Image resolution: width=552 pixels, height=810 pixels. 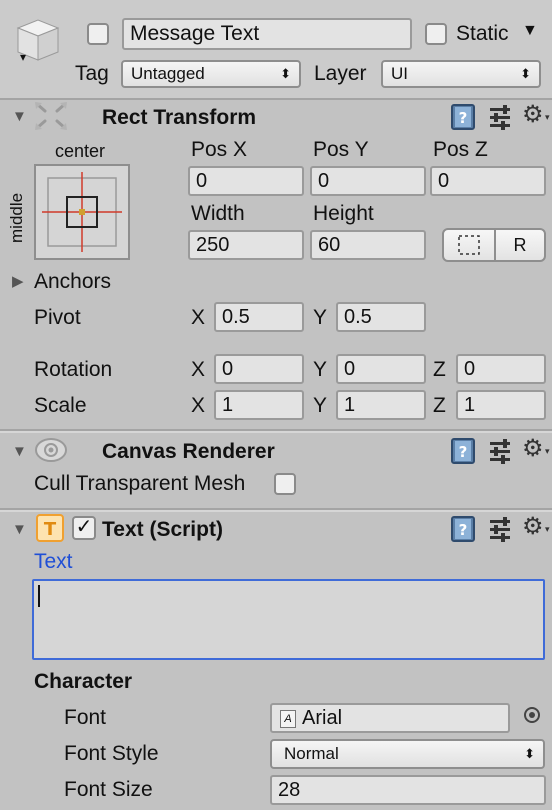 I want to click on rotation-z-field: 0, so click(x=501, y=369).